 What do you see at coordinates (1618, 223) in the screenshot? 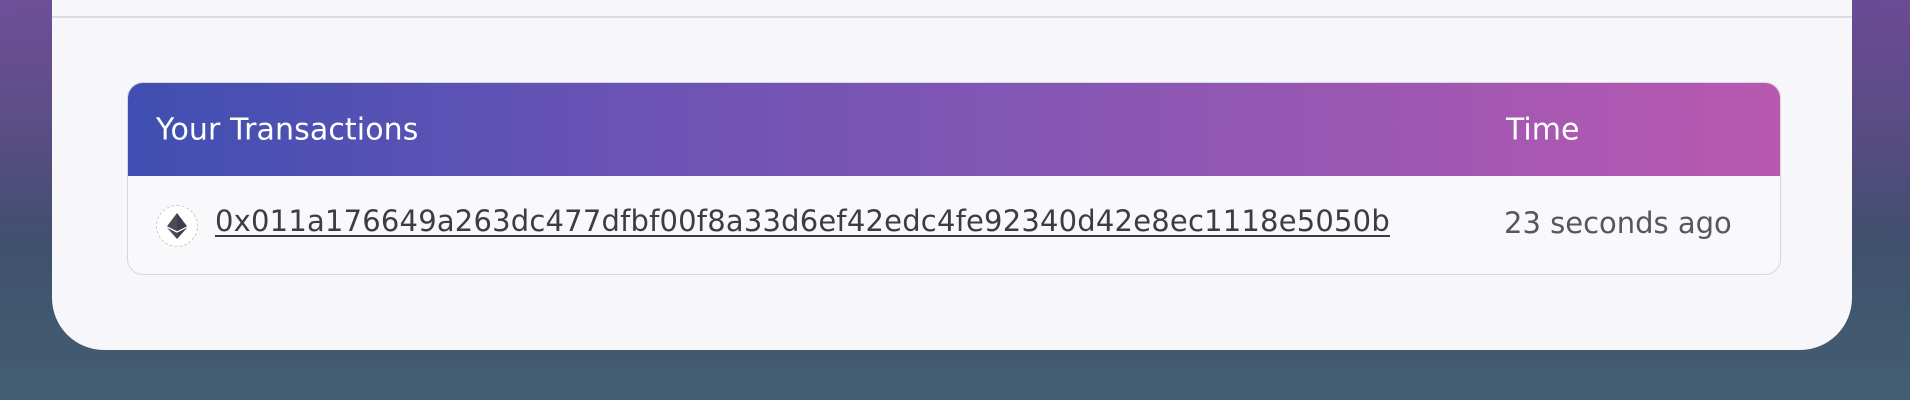
I see `transaction-time: 23 seconds ago` at bounding box center [1618, 223].